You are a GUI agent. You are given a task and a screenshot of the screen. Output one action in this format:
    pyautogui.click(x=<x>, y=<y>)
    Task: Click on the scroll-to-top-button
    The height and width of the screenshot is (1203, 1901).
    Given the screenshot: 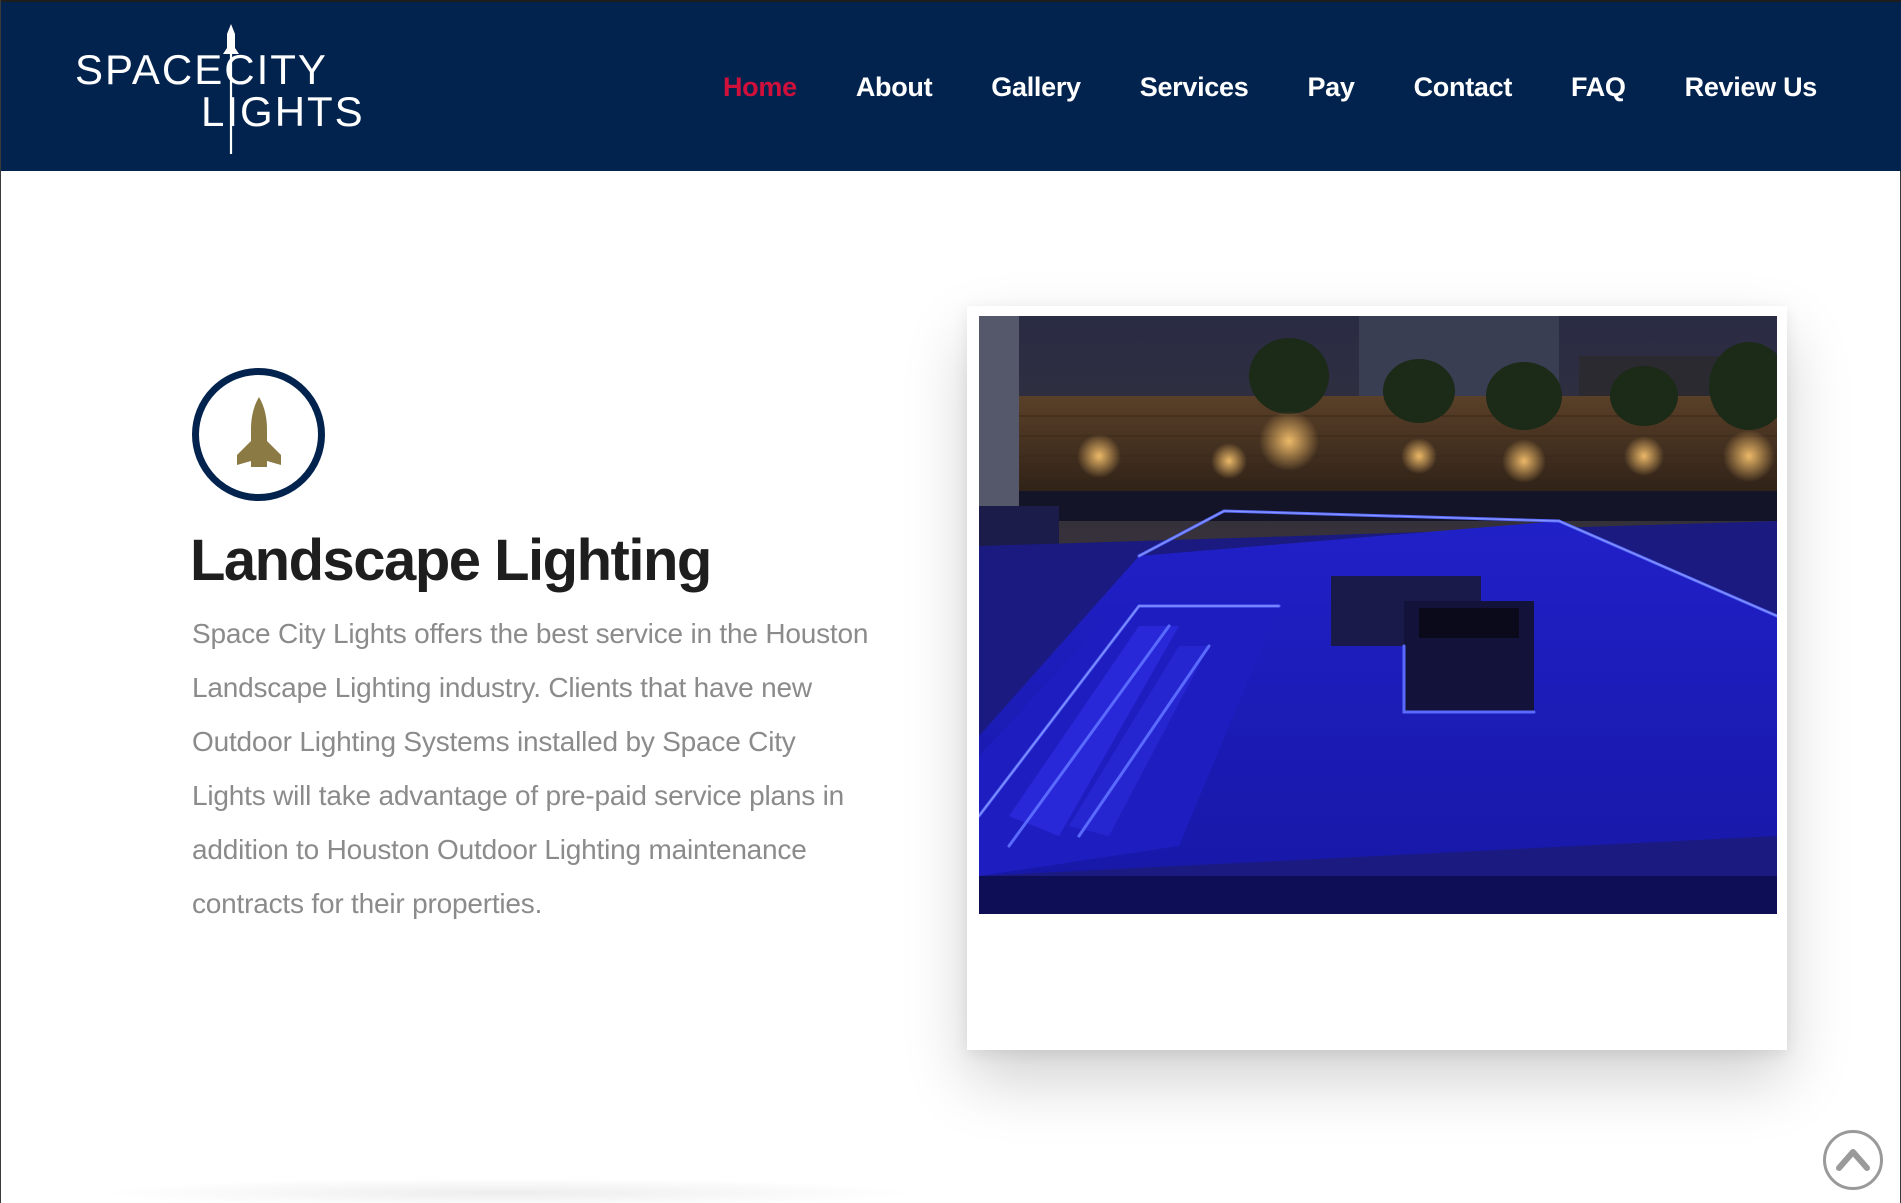 What is the action you would take?
    pyautogui.click(x=1853, y=1160)
    